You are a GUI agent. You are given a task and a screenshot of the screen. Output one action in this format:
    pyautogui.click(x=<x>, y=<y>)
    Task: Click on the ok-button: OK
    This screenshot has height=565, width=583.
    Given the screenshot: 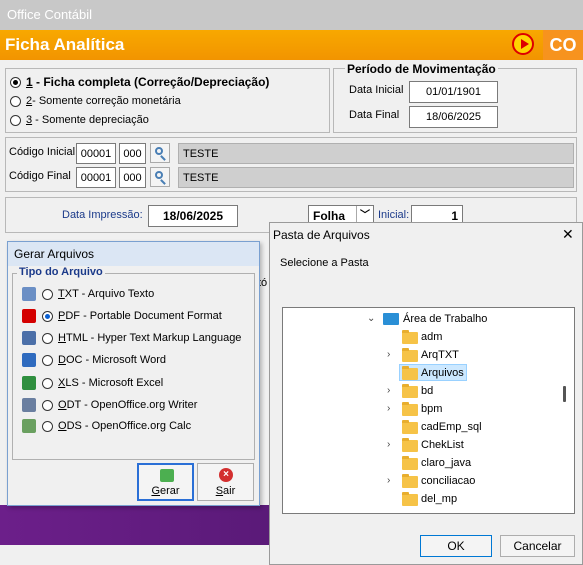 What is the action you would take?
    pyautogui.click(x=456, y=546)
    